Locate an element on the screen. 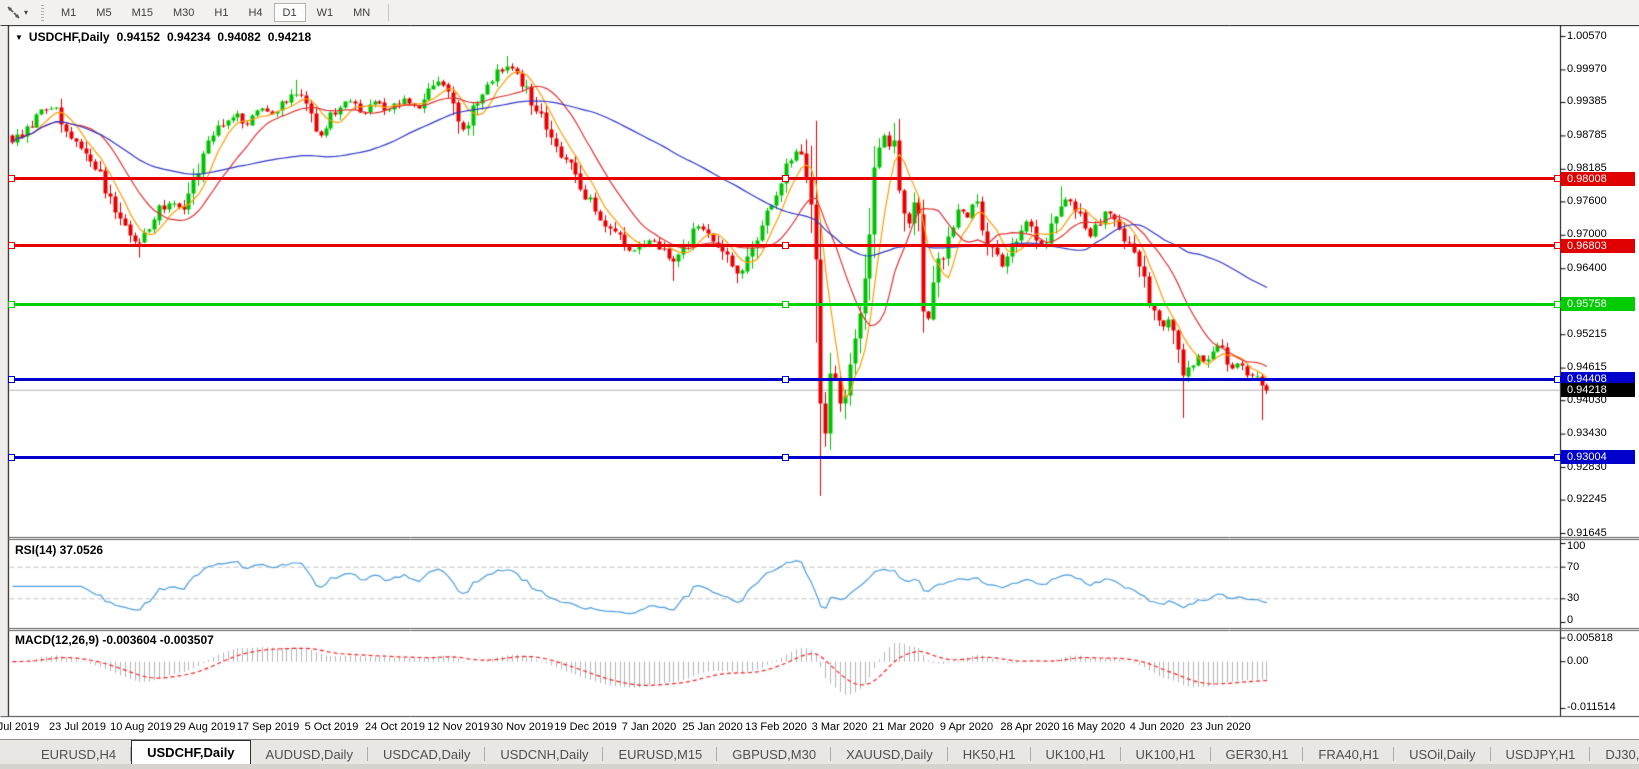 This screenshot has height=769, width=1639. ohlc-open: 0.94152 is located at coordinates (138, 37).